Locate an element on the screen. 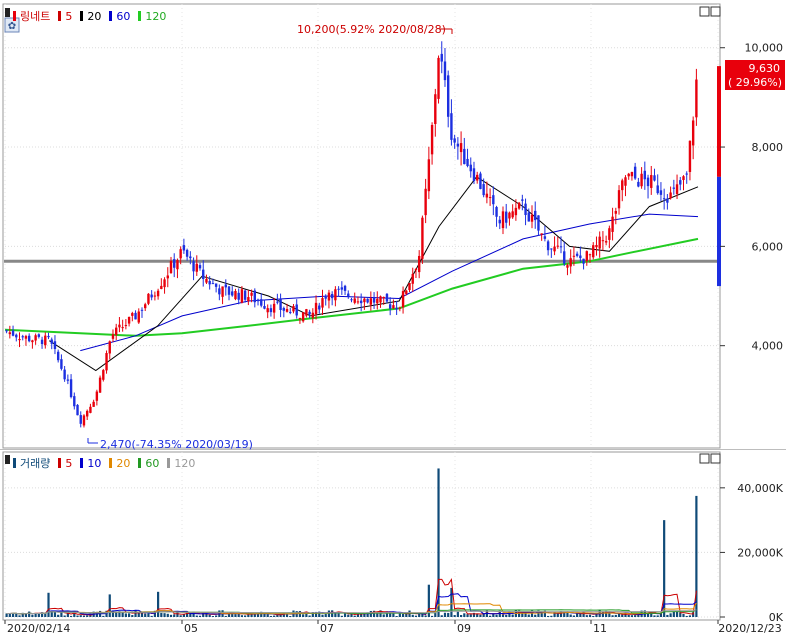  current-price: 9,630 is located at coordinates (765, 68).